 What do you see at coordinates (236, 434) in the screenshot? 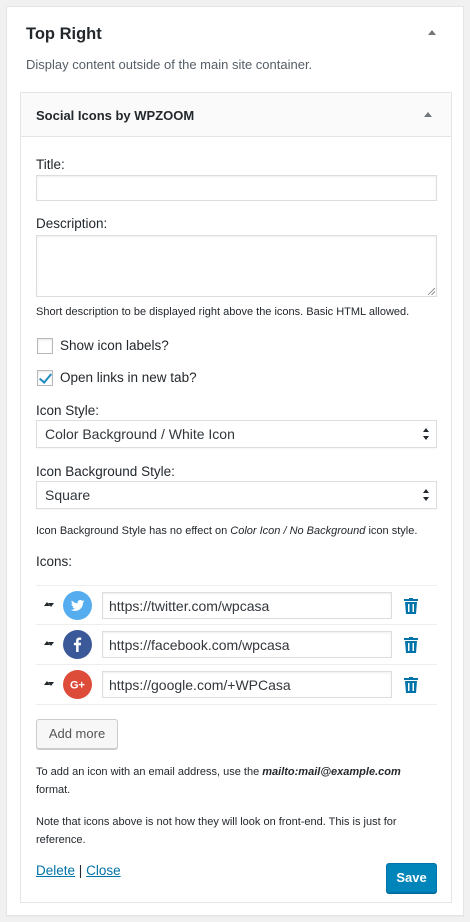
I see `icon-style-select: Color Background / White Icon` at bounding box center [236, 434].